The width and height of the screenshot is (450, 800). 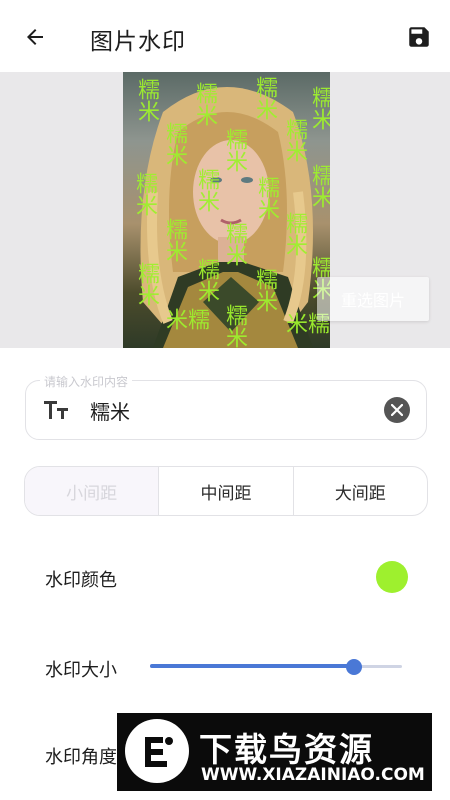 What do you see at coordinates (81, 757) in the screenshot?
I see `watermark-angle-label: 水印角度` at bounding box center [81, 757].